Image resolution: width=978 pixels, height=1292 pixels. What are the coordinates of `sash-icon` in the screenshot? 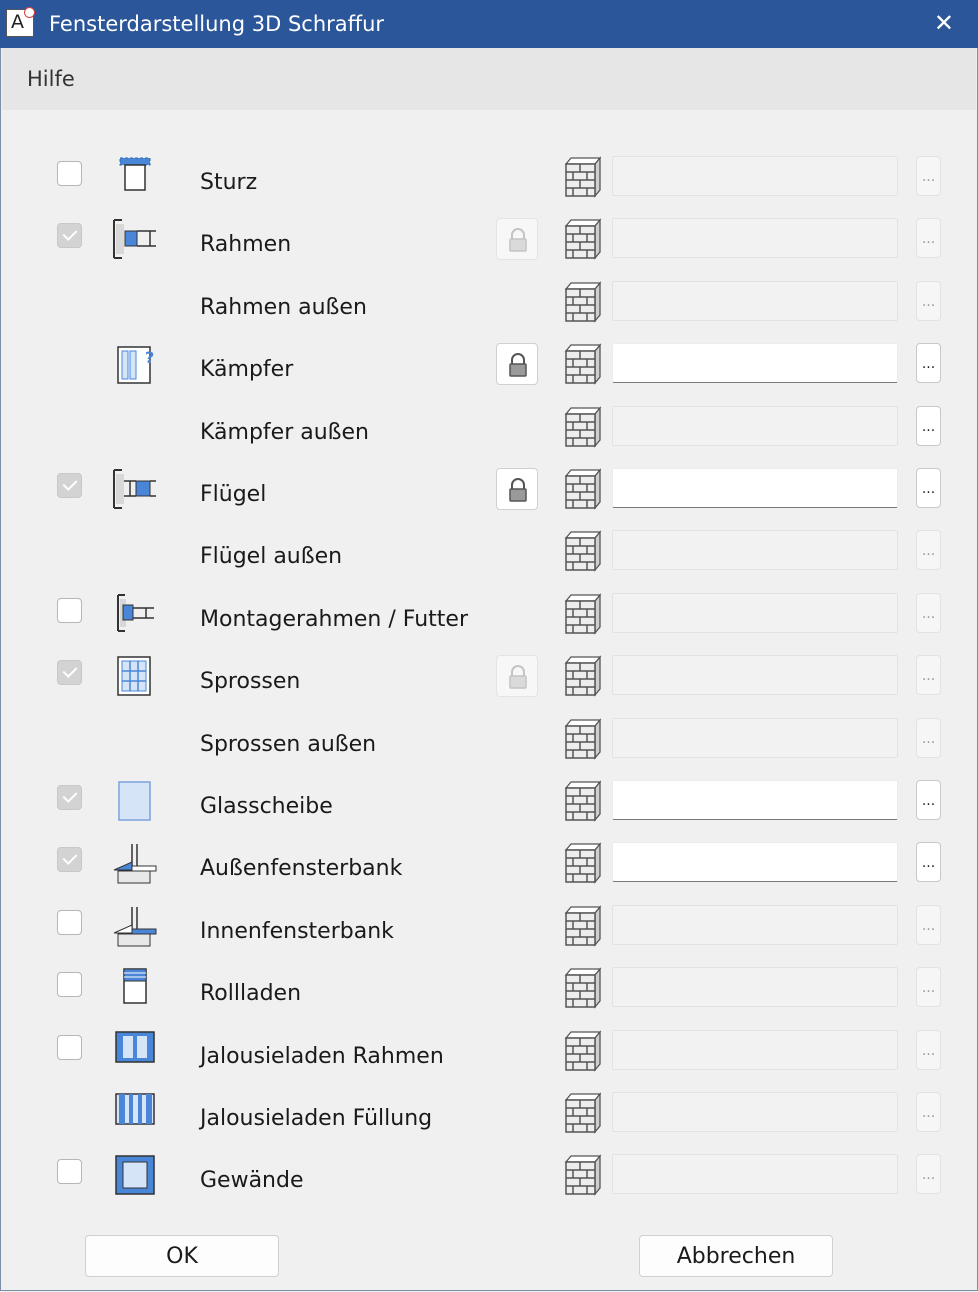 It's located at (135, 488).